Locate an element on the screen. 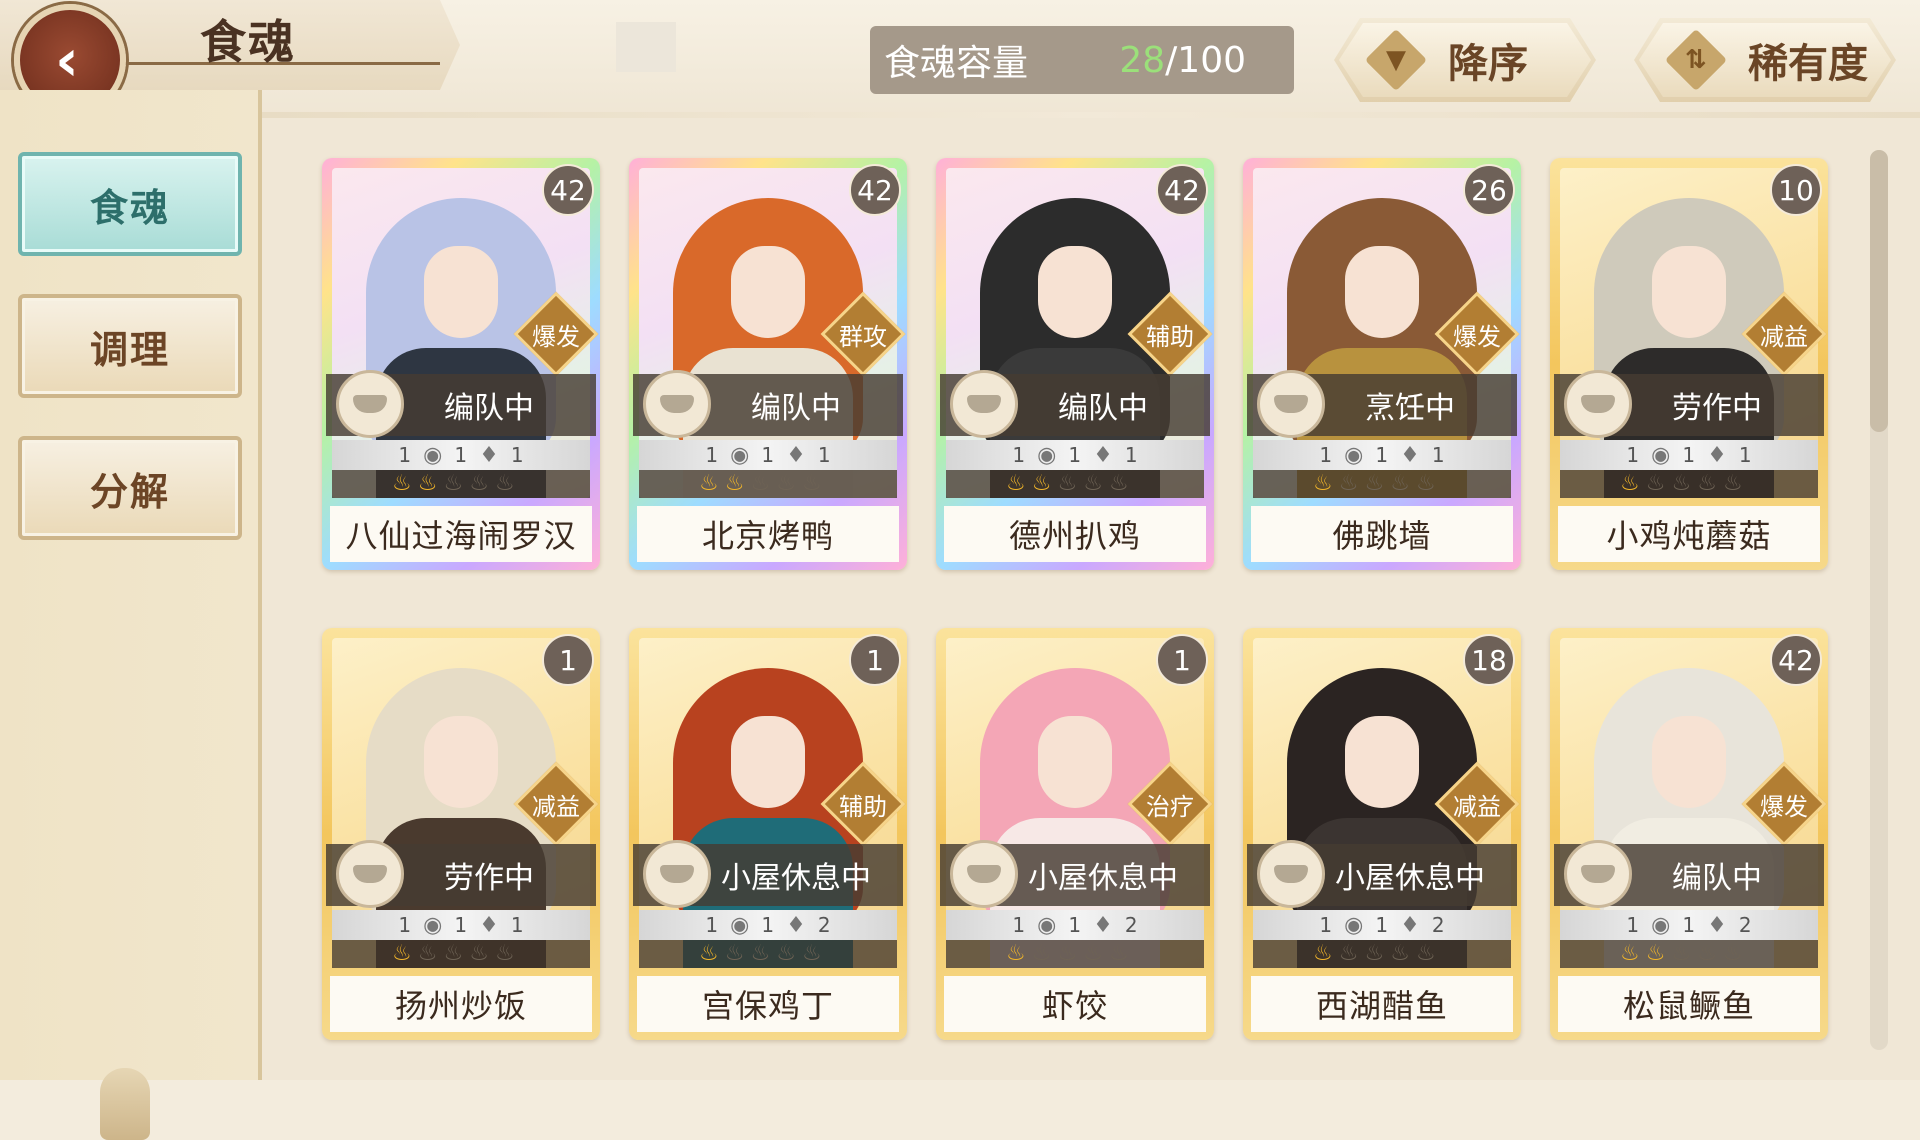 The width and height of the screenshot is (1920, 1140). food-soul-card: 42 爆发 编队中 1 ◉ 1 ♦ 1 ♨ ♨ ♨ ♨ ♨ 八仙过海闹罗汉 is located at coordinates (461, 364).